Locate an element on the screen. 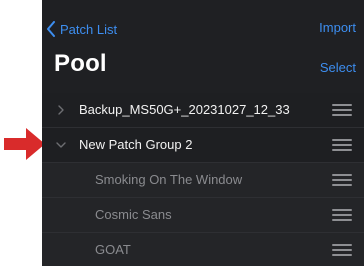 The image size is (364, 266). list-item-patch: Cosmic Sans is located at coordinates (203, 215).